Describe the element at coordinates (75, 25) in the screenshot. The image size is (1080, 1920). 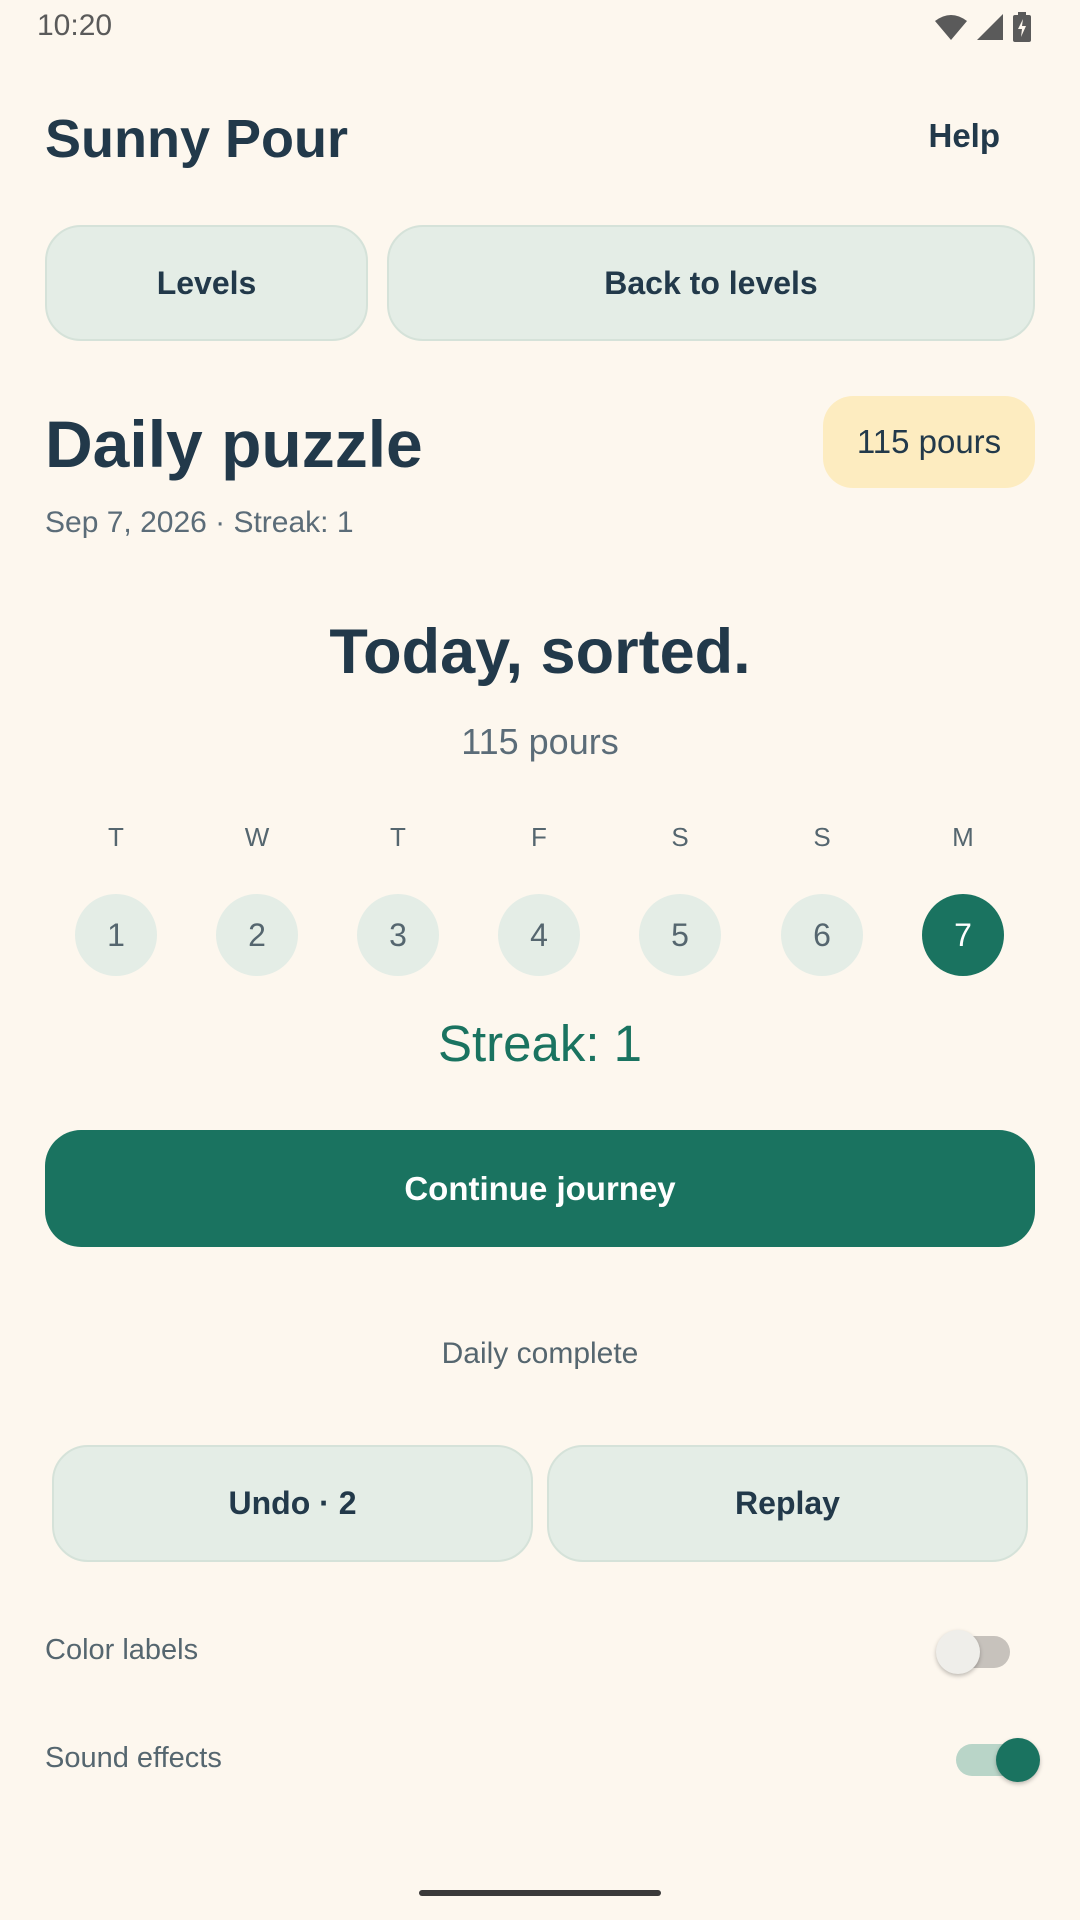
I see `status-time: 10:20` at that location.